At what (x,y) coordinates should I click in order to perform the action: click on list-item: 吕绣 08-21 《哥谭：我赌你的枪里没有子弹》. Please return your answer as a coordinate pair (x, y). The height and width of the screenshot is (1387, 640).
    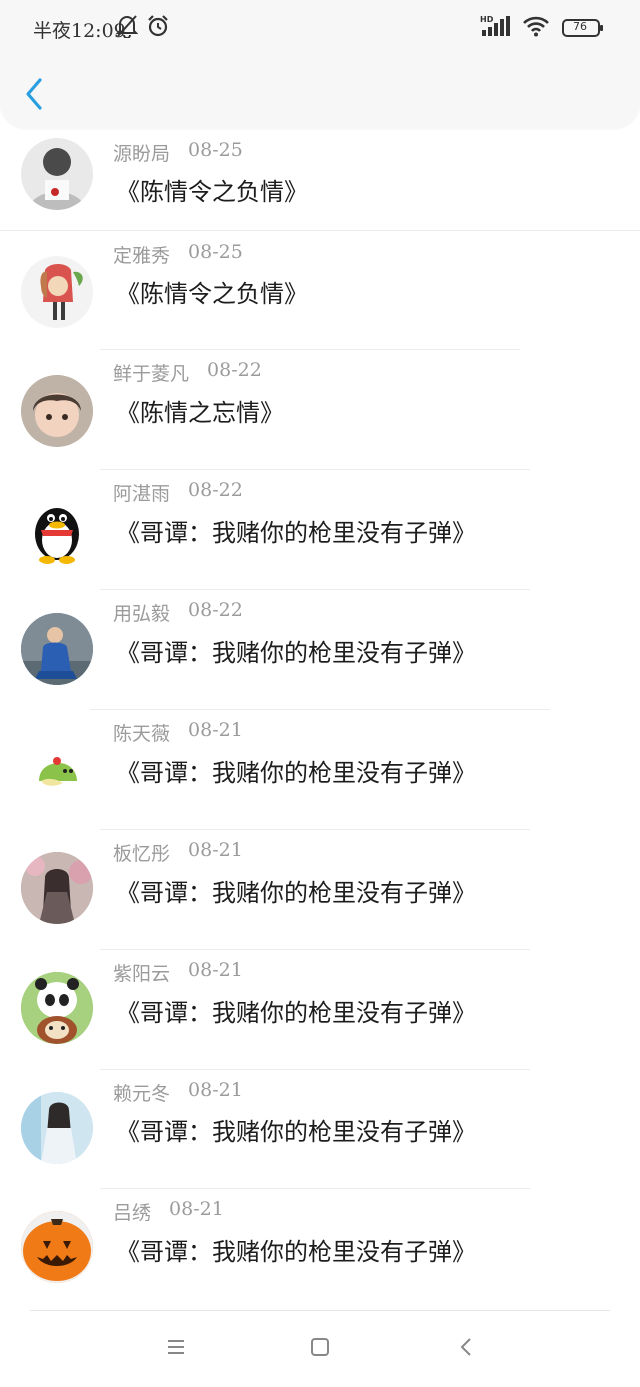
    Looking at the image, I should click on (320, 1249).